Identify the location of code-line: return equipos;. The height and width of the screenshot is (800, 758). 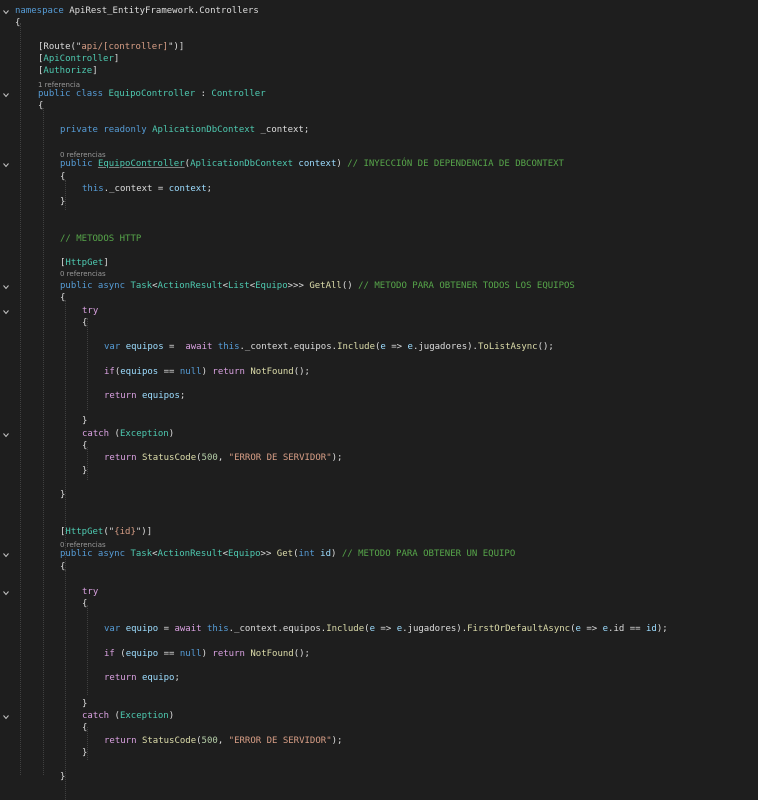
(144, 396).